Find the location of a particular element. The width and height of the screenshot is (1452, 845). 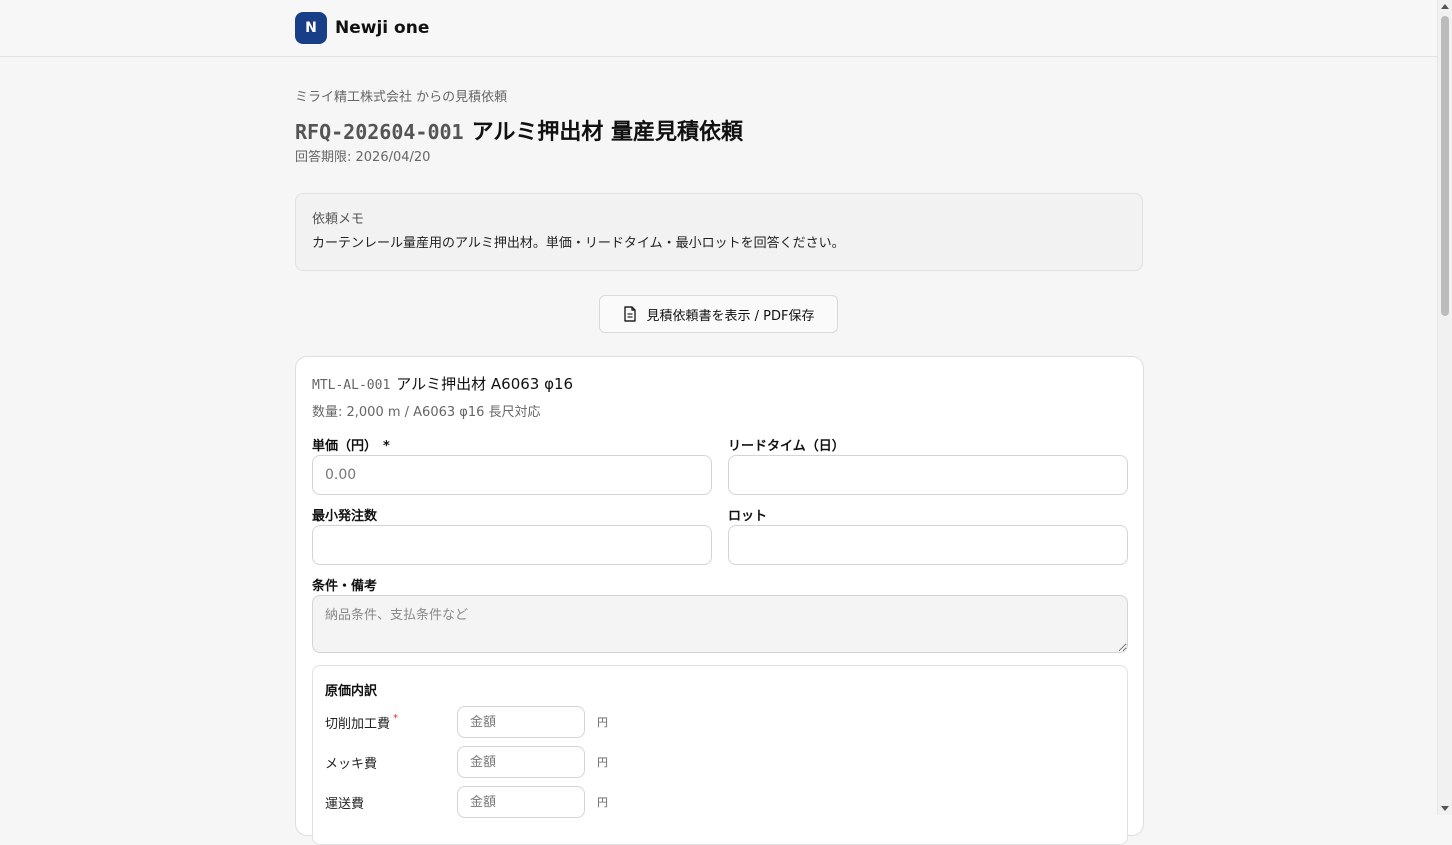

cost-label: メッキ費 is located at coordinates (351, 764).